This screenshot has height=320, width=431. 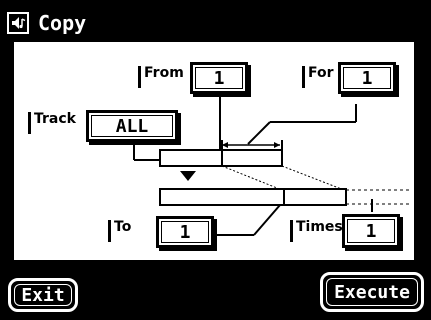 I want to click on exit-button-label: Exit, so click(x=43, y=295).